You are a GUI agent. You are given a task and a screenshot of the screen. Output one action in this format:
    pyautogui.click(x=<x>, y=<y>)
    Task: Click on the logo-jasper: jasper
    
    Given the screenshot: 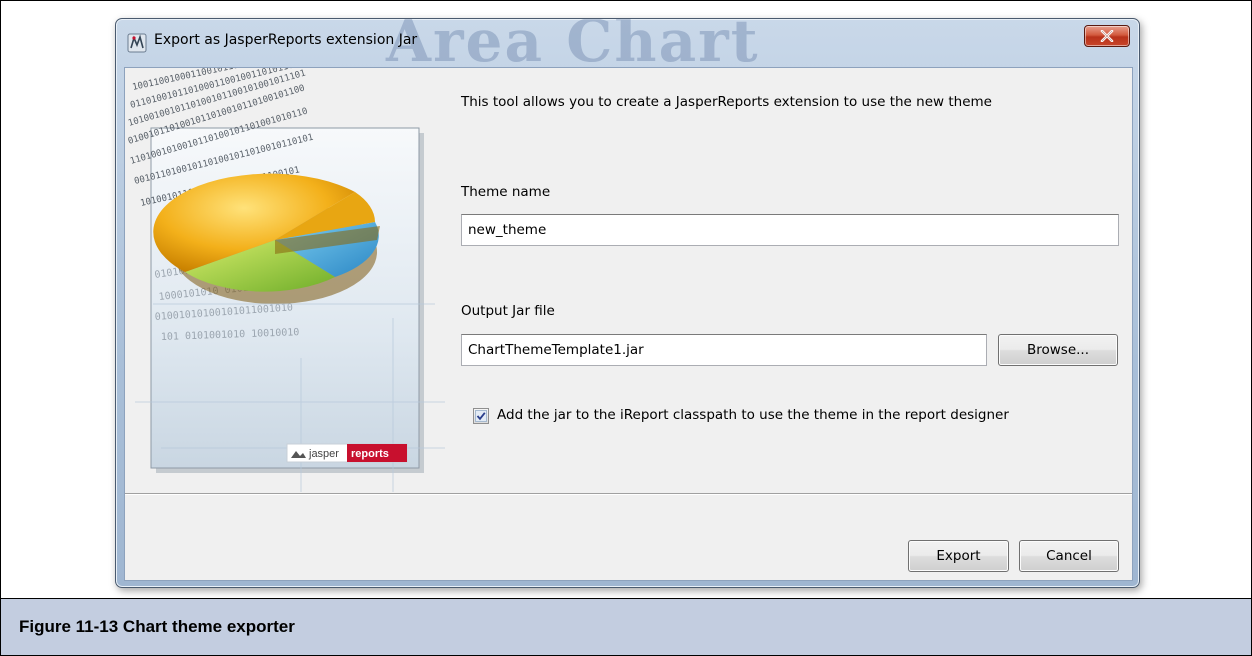 What is the action you would take?
    pyautogui.click(x=323, y=454)
    